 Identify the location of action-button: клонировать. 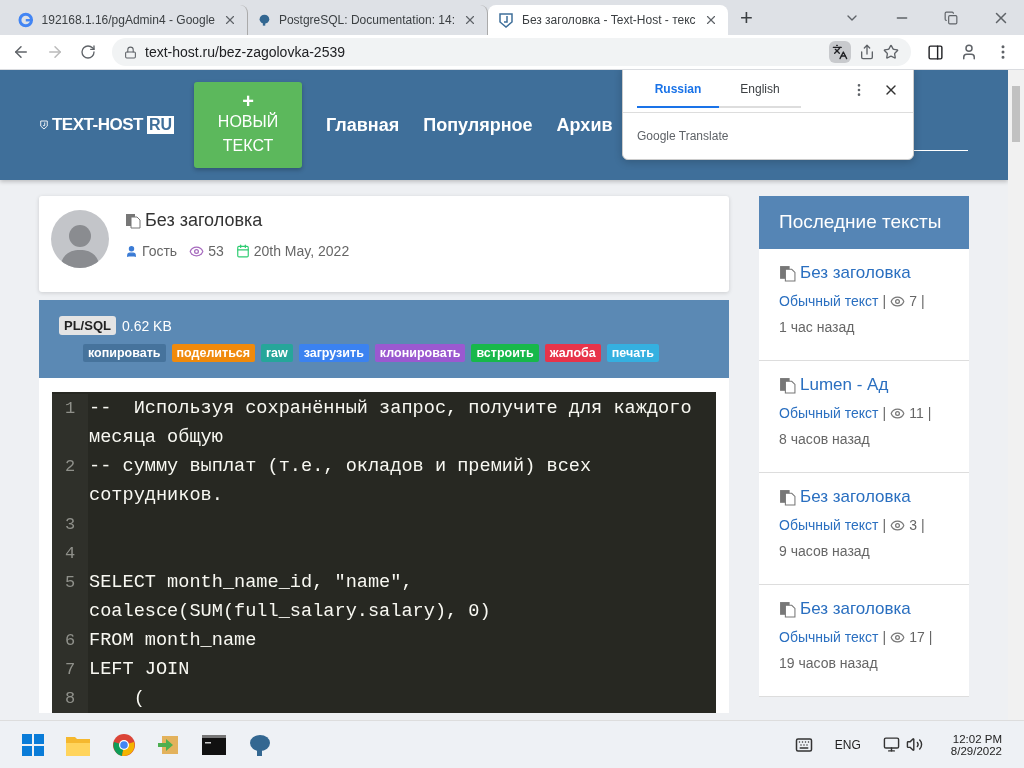
(420, 353).